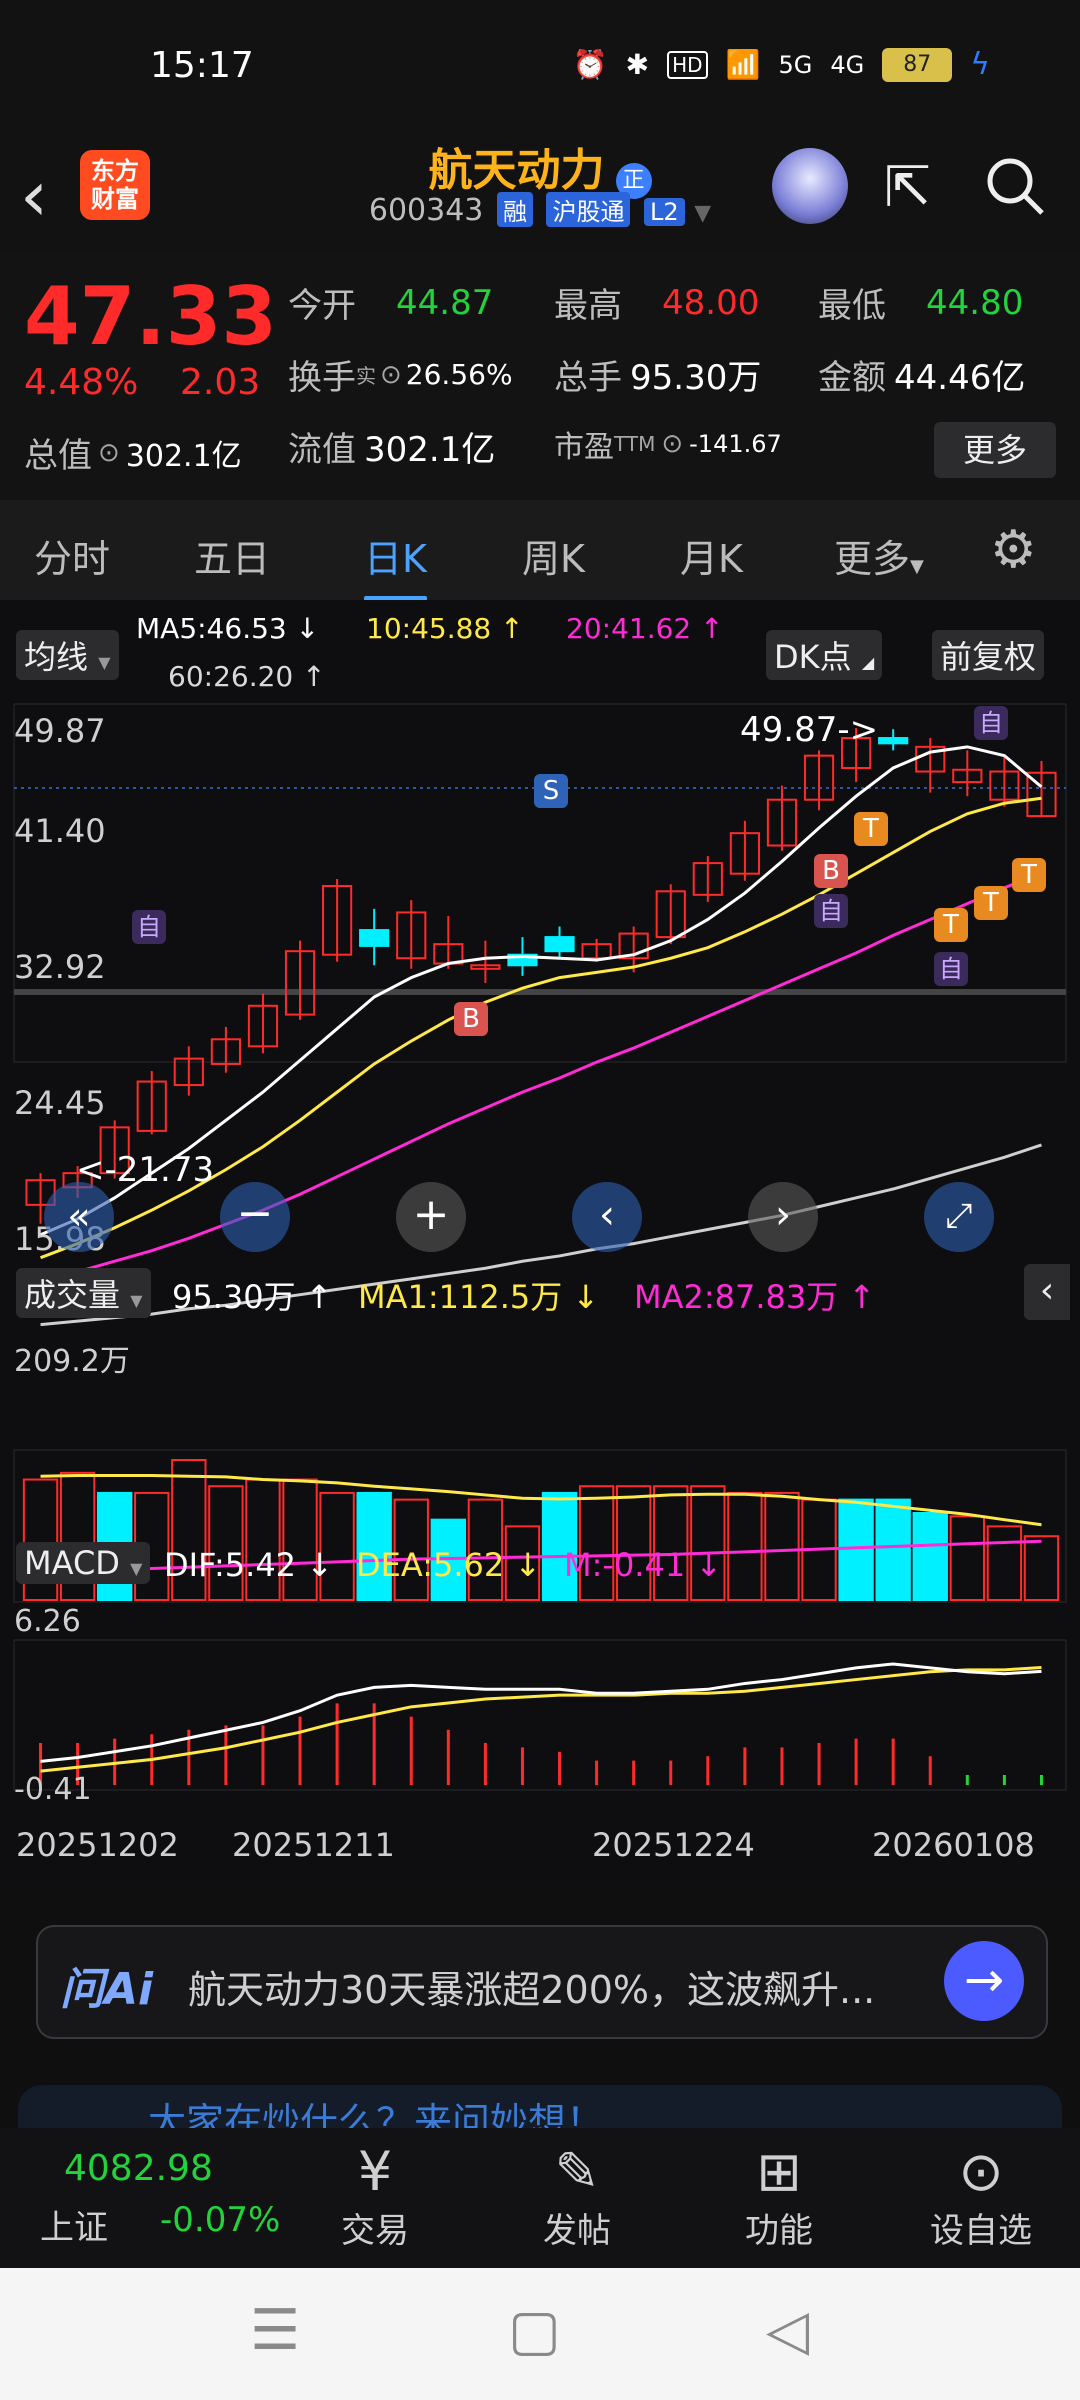 The width and height of the screenshot is (1080, 2400). What do you see at coordinates (449, 1565) in the screenshot?
I see `dea-legend: DEA:5.62 ↓` at bounding box center [449, 1565].